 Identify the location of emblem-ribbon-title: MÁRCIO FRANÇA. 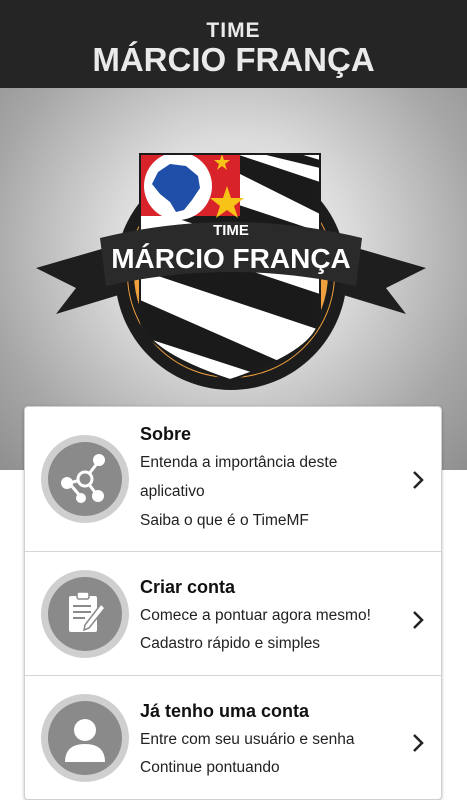
(231, 258).